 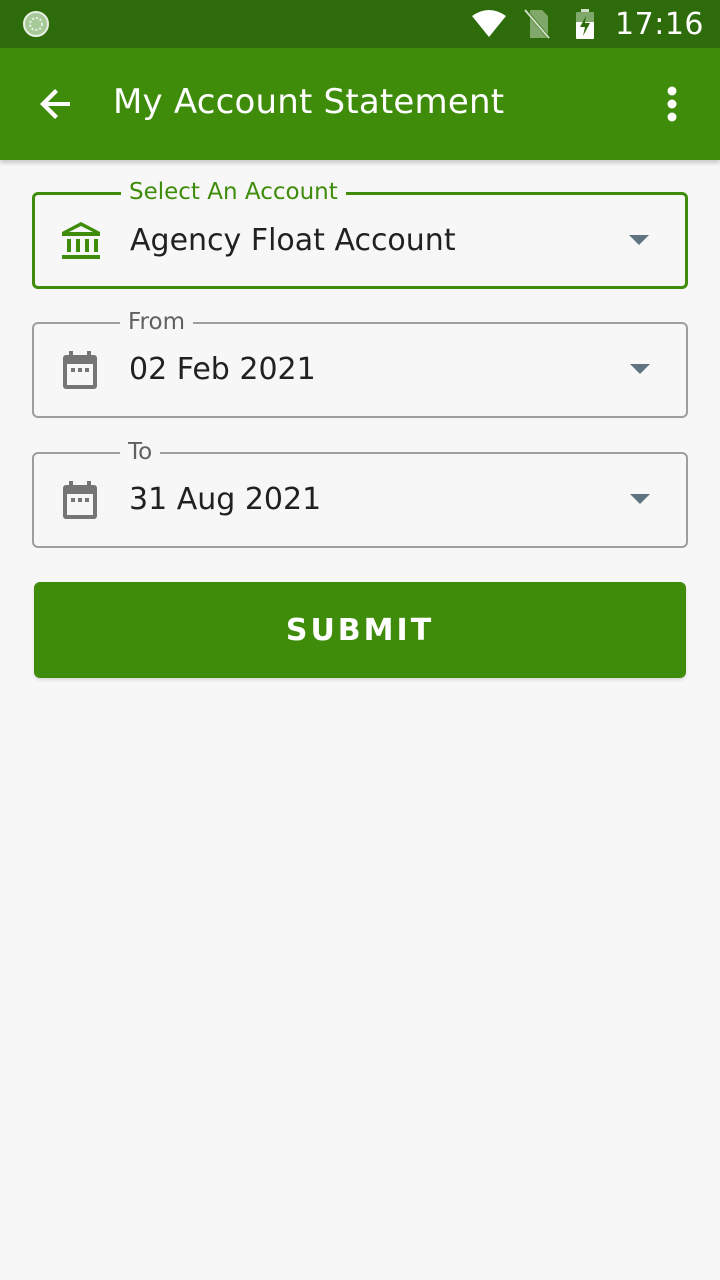 I want to click on status-bar: 17:16, so click(x=360, y=24).